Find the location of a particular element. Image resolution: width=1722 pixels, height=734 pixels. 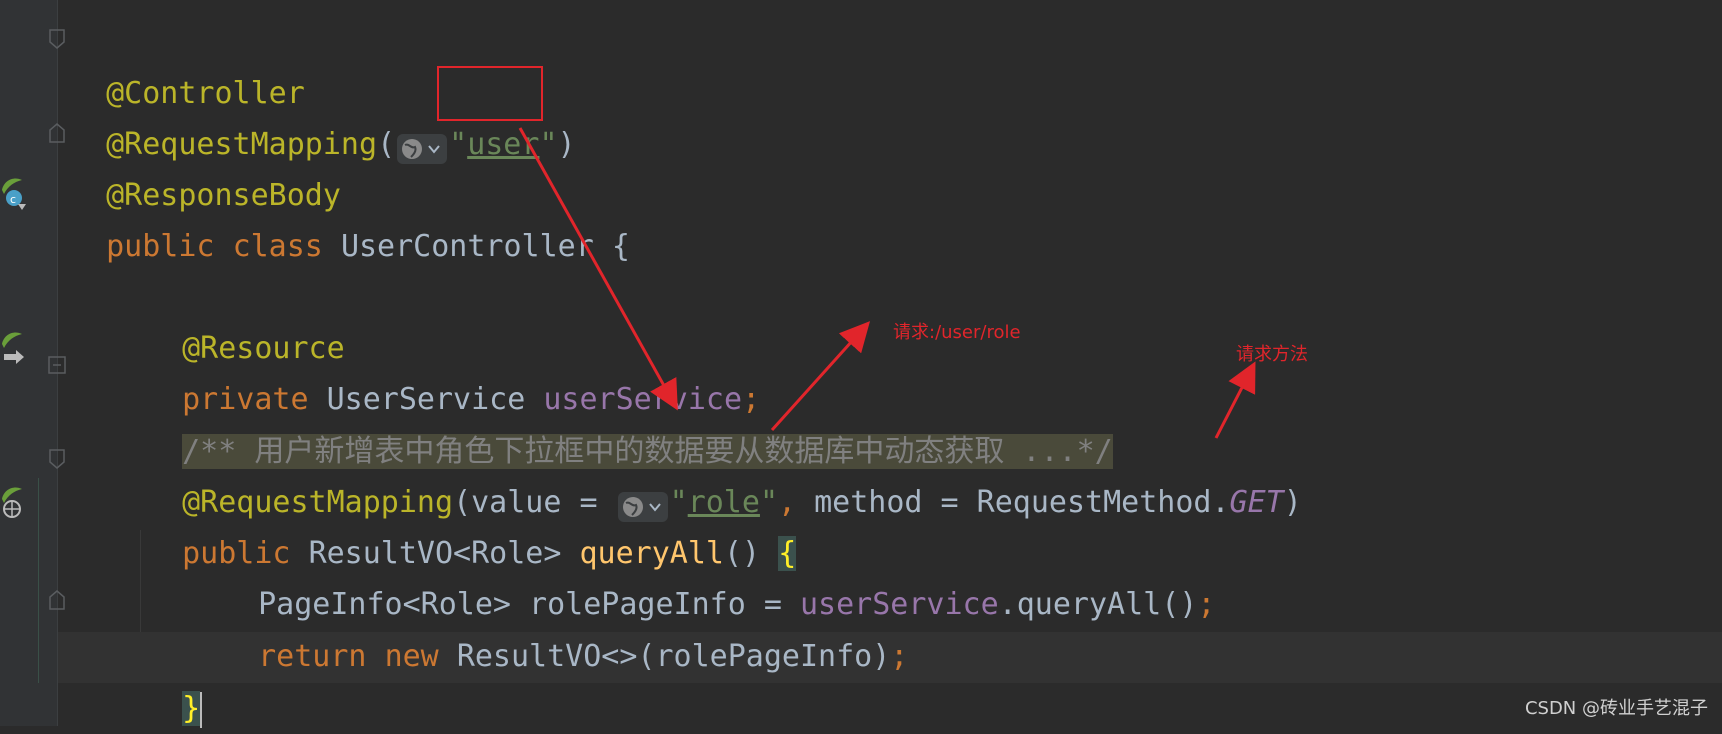

code-line-1: @Controller is located at coordinates (187, 64).